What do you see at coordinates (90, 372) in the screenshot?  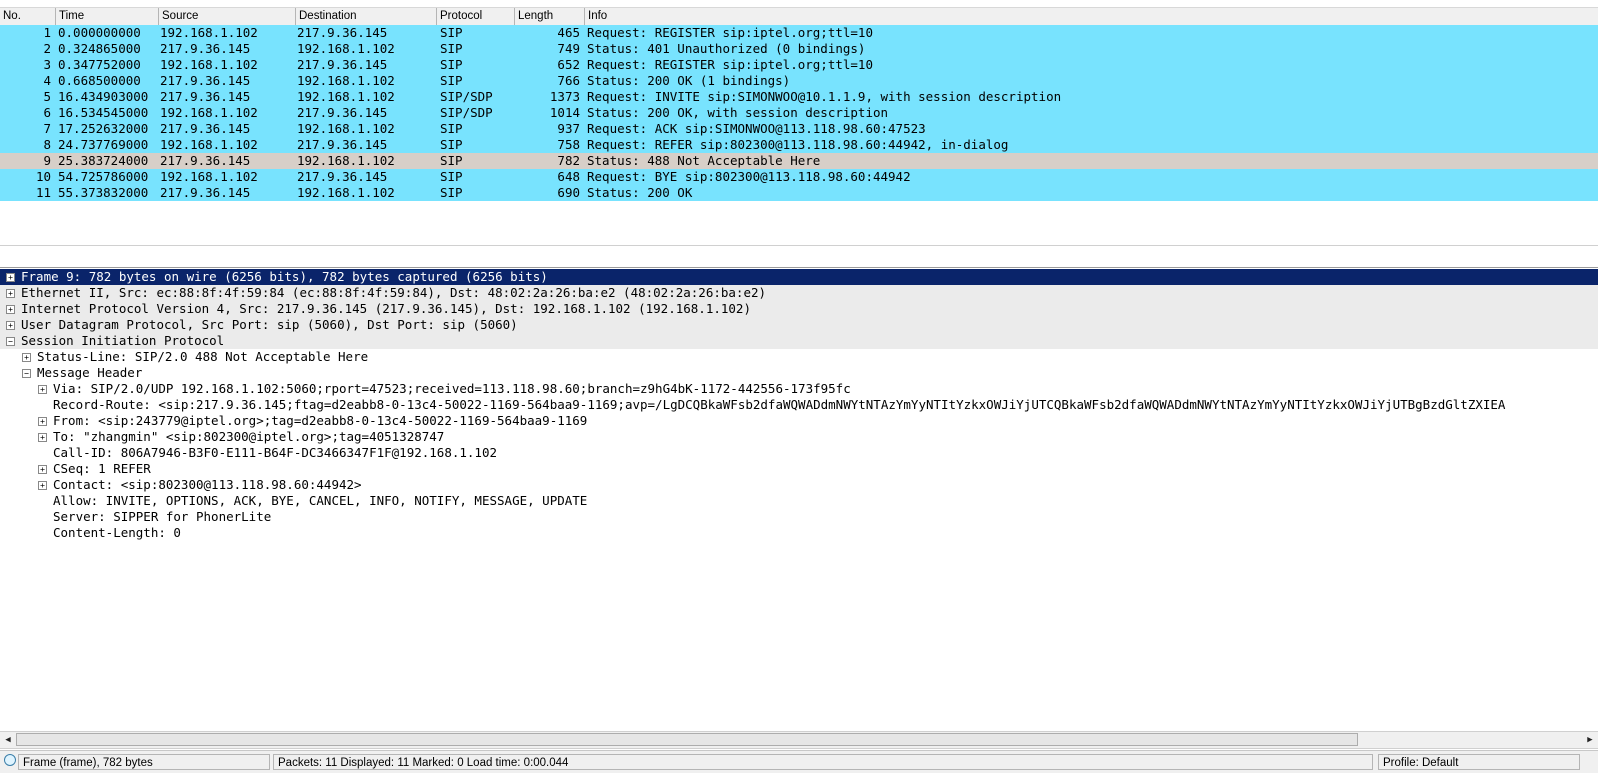 I see `detail-tree-label: Message Header` at bounding box center [90, 372].